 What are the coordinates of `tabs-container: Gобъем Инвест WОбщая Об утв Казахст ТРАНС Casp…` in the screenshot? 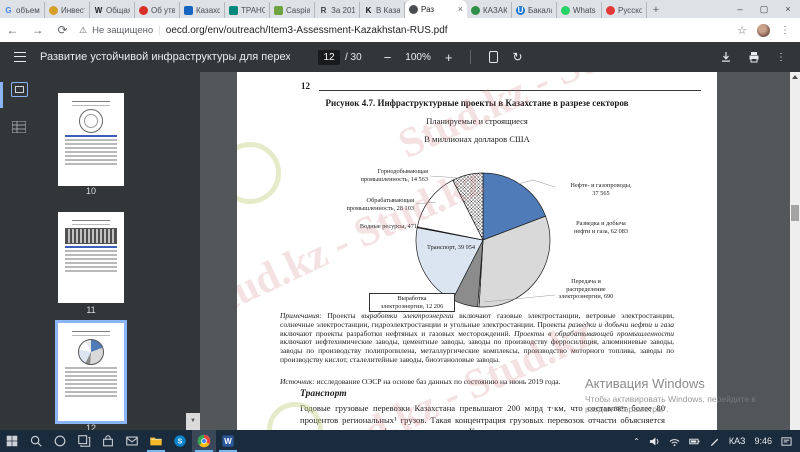 It's located at (323, 9).